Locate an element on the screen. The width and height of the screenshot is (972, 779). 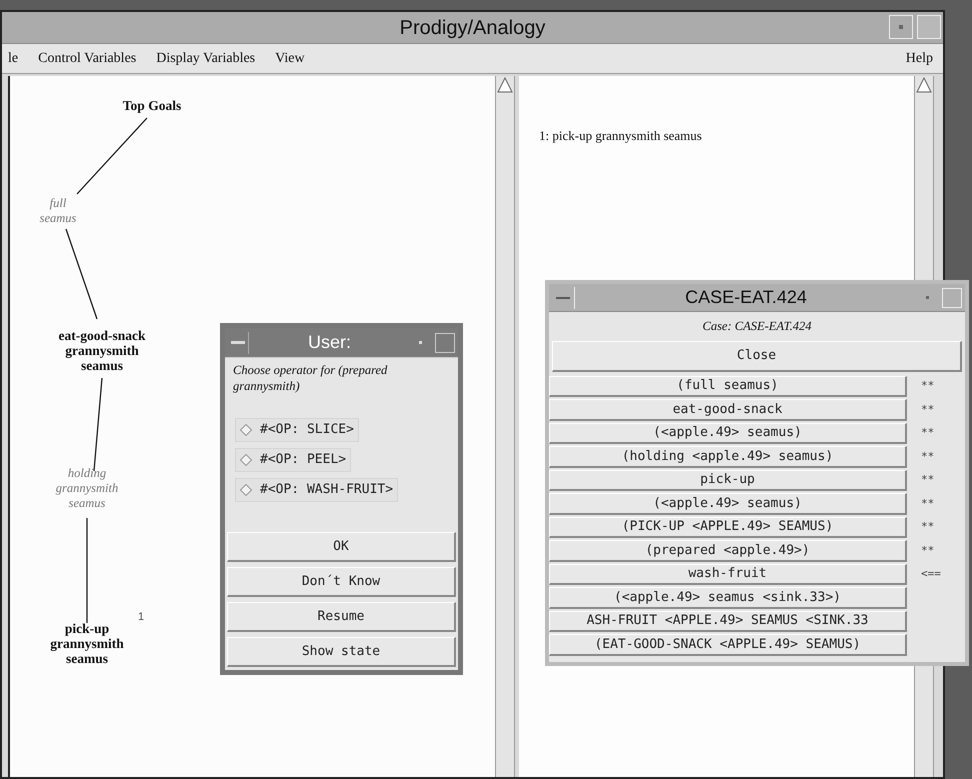
radio-option: #<OP: WASH-FRUIT> is located at coordinates (316, 490).